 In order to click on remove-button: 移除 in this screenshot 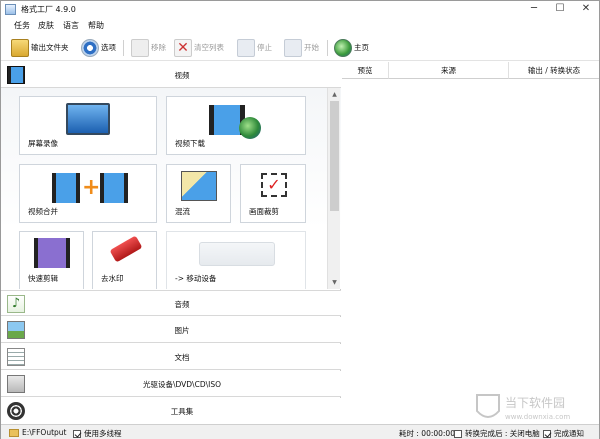, I will do `click(148, 47)`.